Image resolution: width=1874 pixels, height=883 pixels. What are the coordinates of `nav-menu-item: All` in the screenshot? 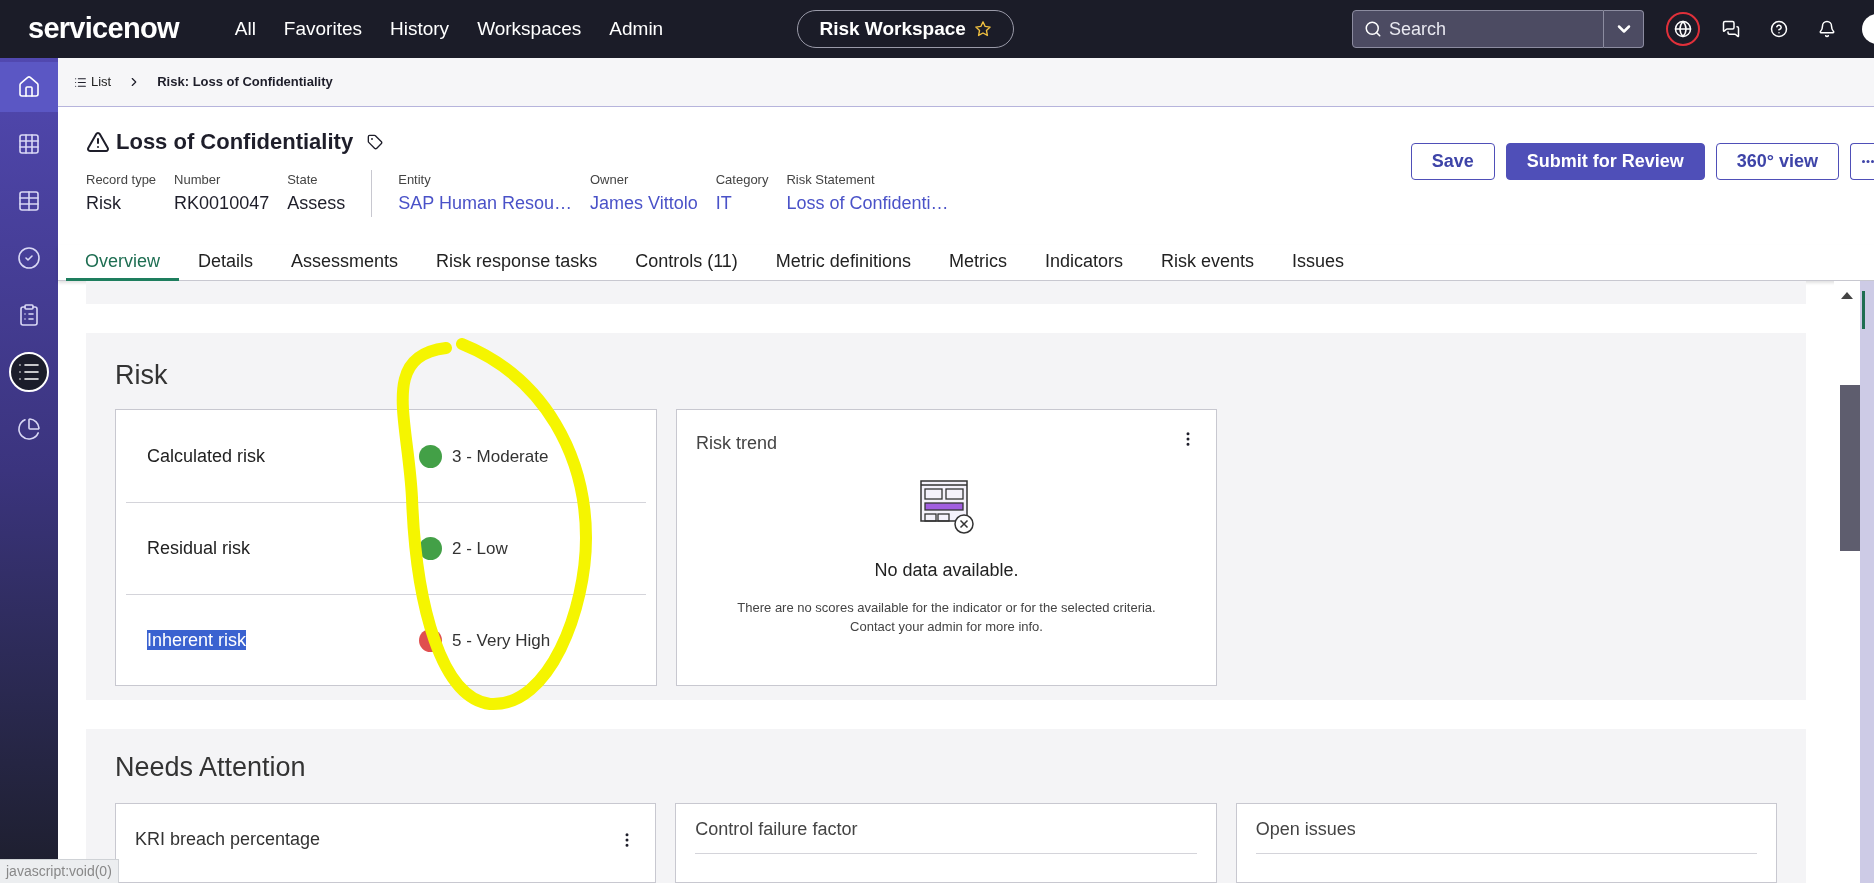 It's located at (245, 29).